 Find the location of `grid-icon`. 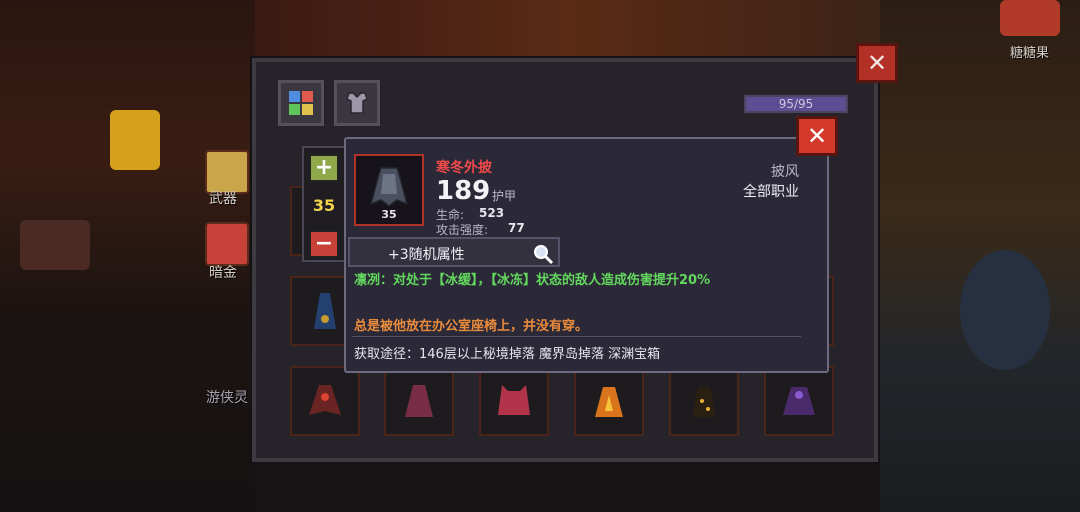

grid-icon is located at coordinates (301, 103).